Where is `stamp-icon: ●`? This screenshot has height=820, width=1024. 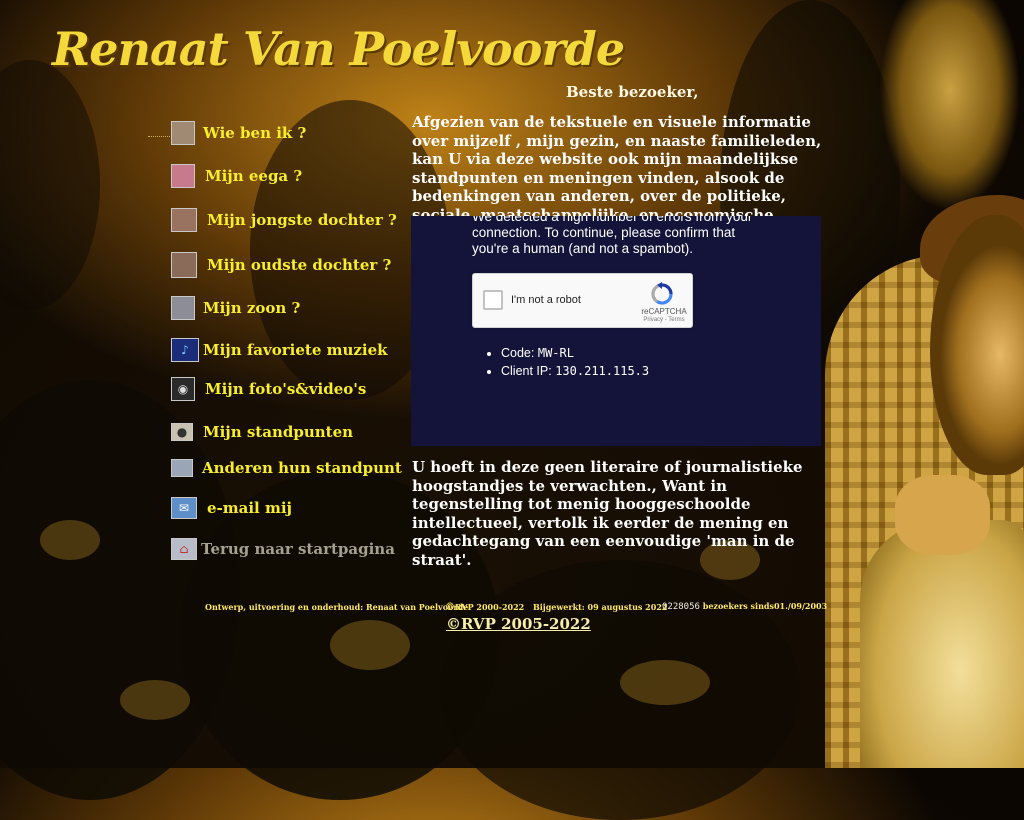
stamp-icon: ● is located at coordinates (182, 432).